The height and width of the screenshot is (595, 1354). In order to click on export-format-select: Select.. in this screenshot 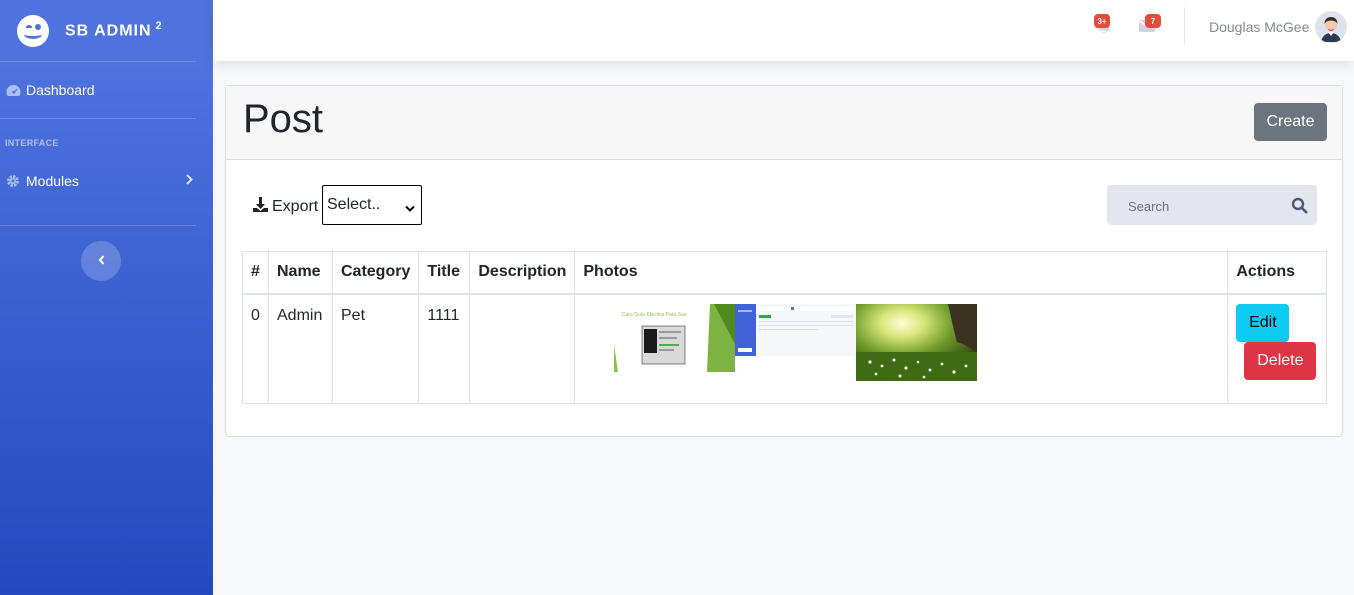, I will do `click(372, 205)`.